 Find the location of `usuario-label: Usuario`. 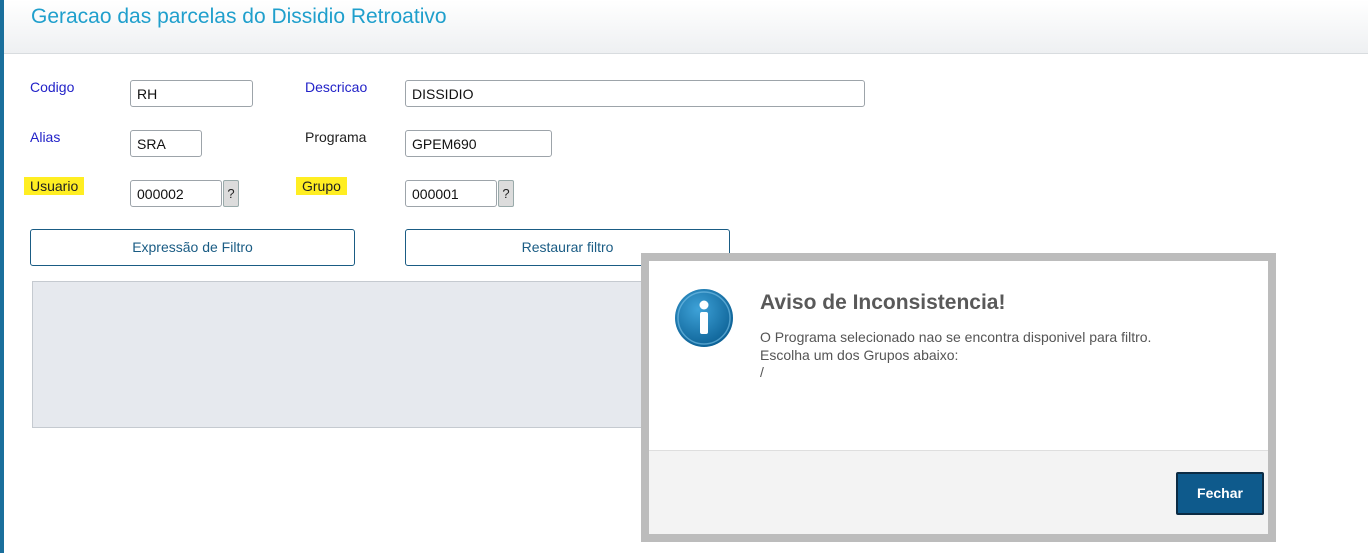

usuario-label: Usuario is located at coordinates (54, 186).